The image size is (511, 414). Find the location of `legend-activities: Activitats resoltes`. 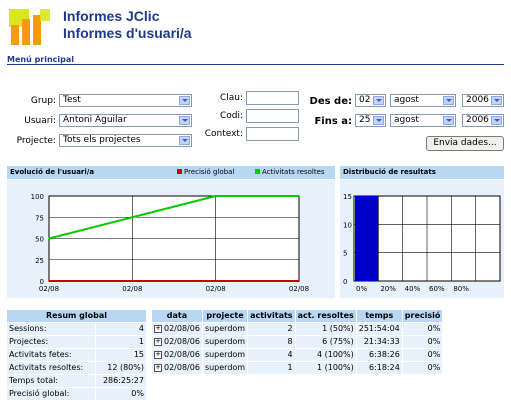

legend-activities: Activitats resoltes is located at coordinates (290, 172).